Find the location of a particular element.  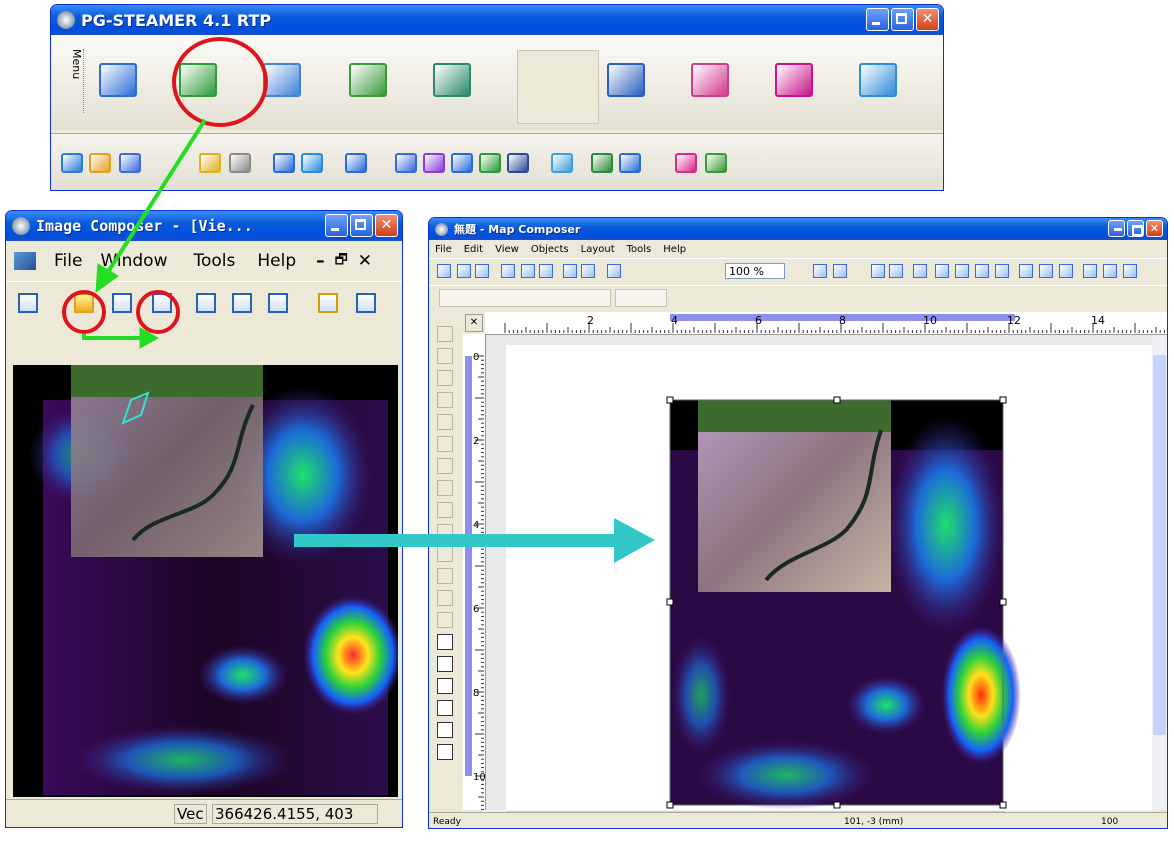

map-tool-7-icon is located at coordinates (588, 271).